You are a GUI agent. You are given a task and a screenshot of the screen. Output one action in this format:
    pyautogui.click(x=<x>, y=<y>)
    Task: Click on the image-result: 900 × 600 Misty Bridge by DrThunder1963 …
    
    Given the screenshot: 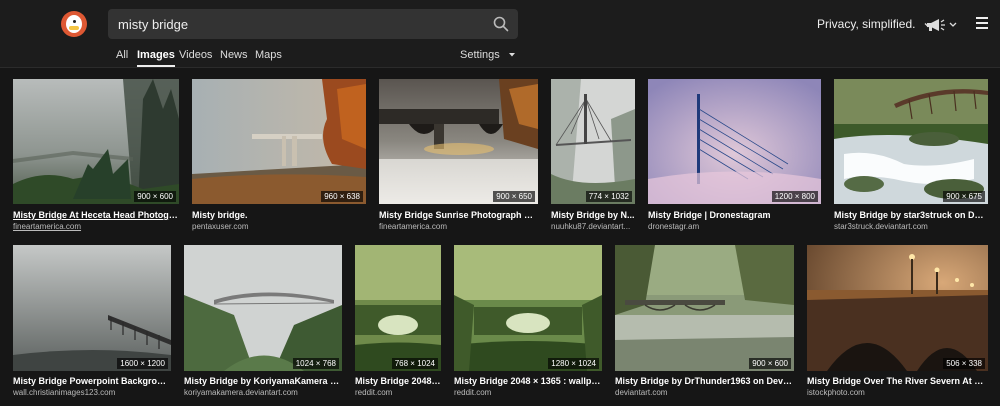 What is the action you would take?
    pyautogui.click(x=704, y=322)
    